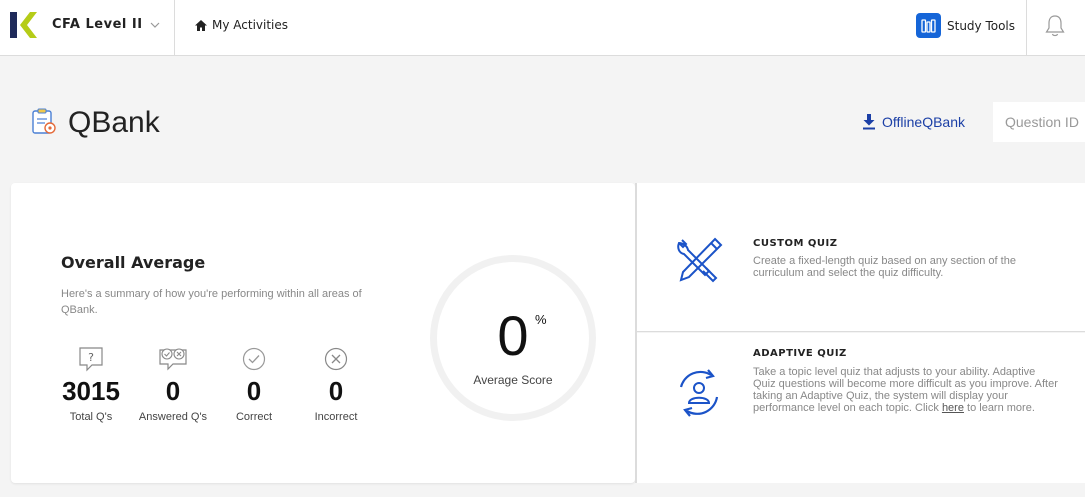 Image resolution: width=1085 pixels, height=497 pixels. What do you see at coordinates (201, 25) in the screenshot?
I see `home-icon` at bounding box center [201, 25].